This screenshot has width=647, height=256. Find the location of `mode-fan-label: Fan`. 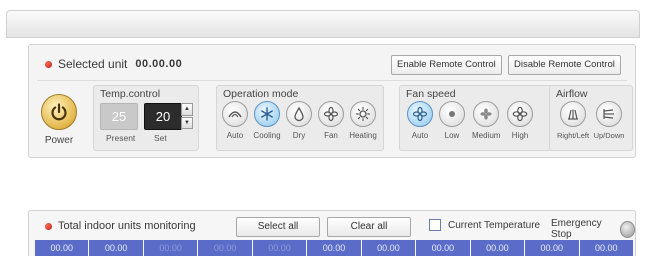

mode-fan-label: Fan is located at coordinates (331, 135).